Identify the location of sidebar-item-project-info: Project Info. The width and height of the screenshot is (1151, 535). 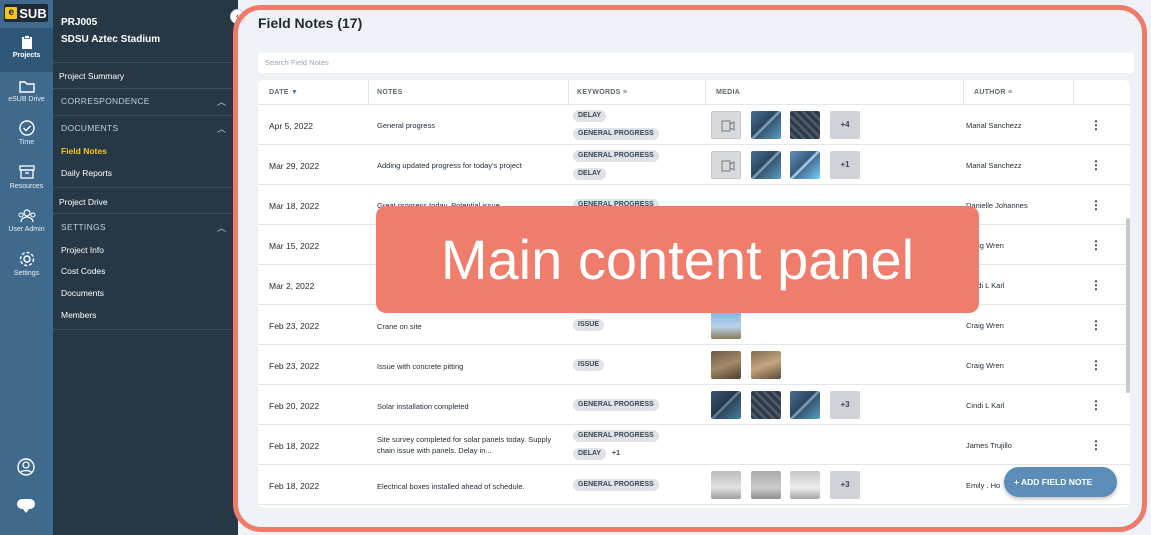
(82, 250).